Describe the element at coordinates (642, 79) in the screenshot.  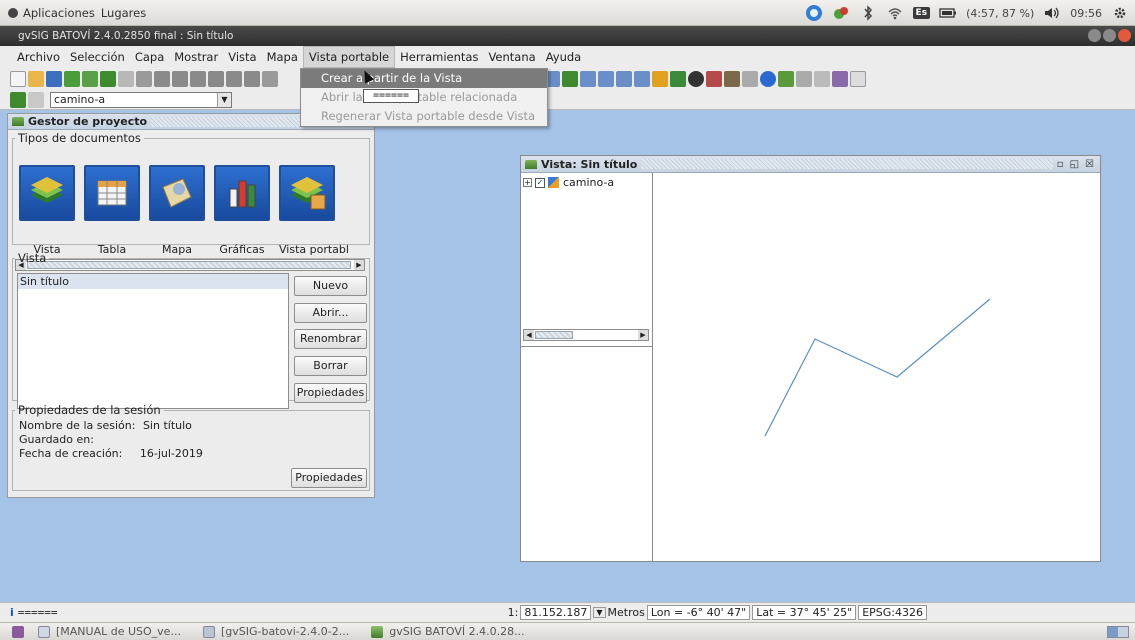
I see `zoom-all-icon` at that location.